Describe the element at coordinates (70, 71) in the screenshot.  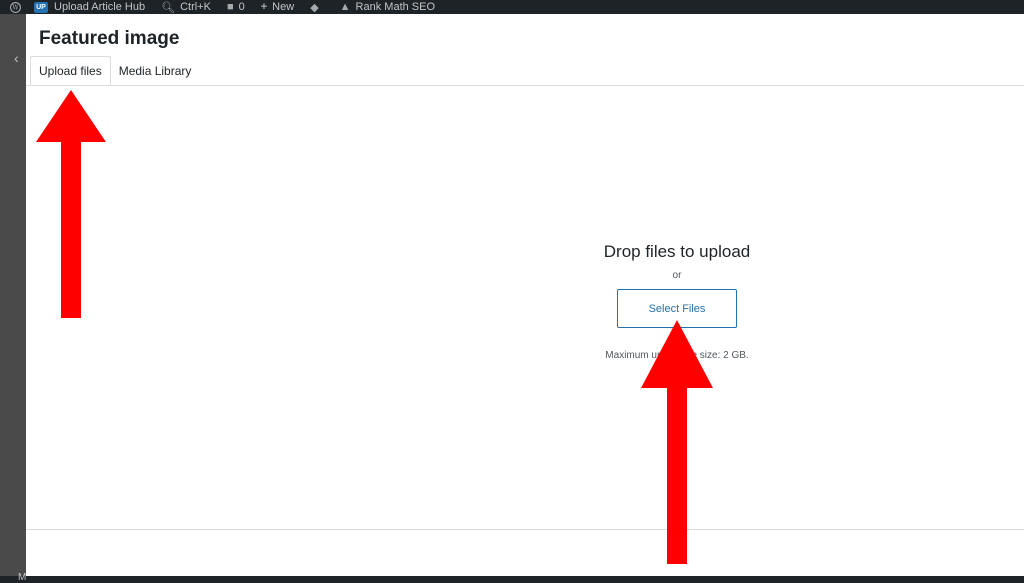
I see `tab-upload-files: Upload files` at that location.